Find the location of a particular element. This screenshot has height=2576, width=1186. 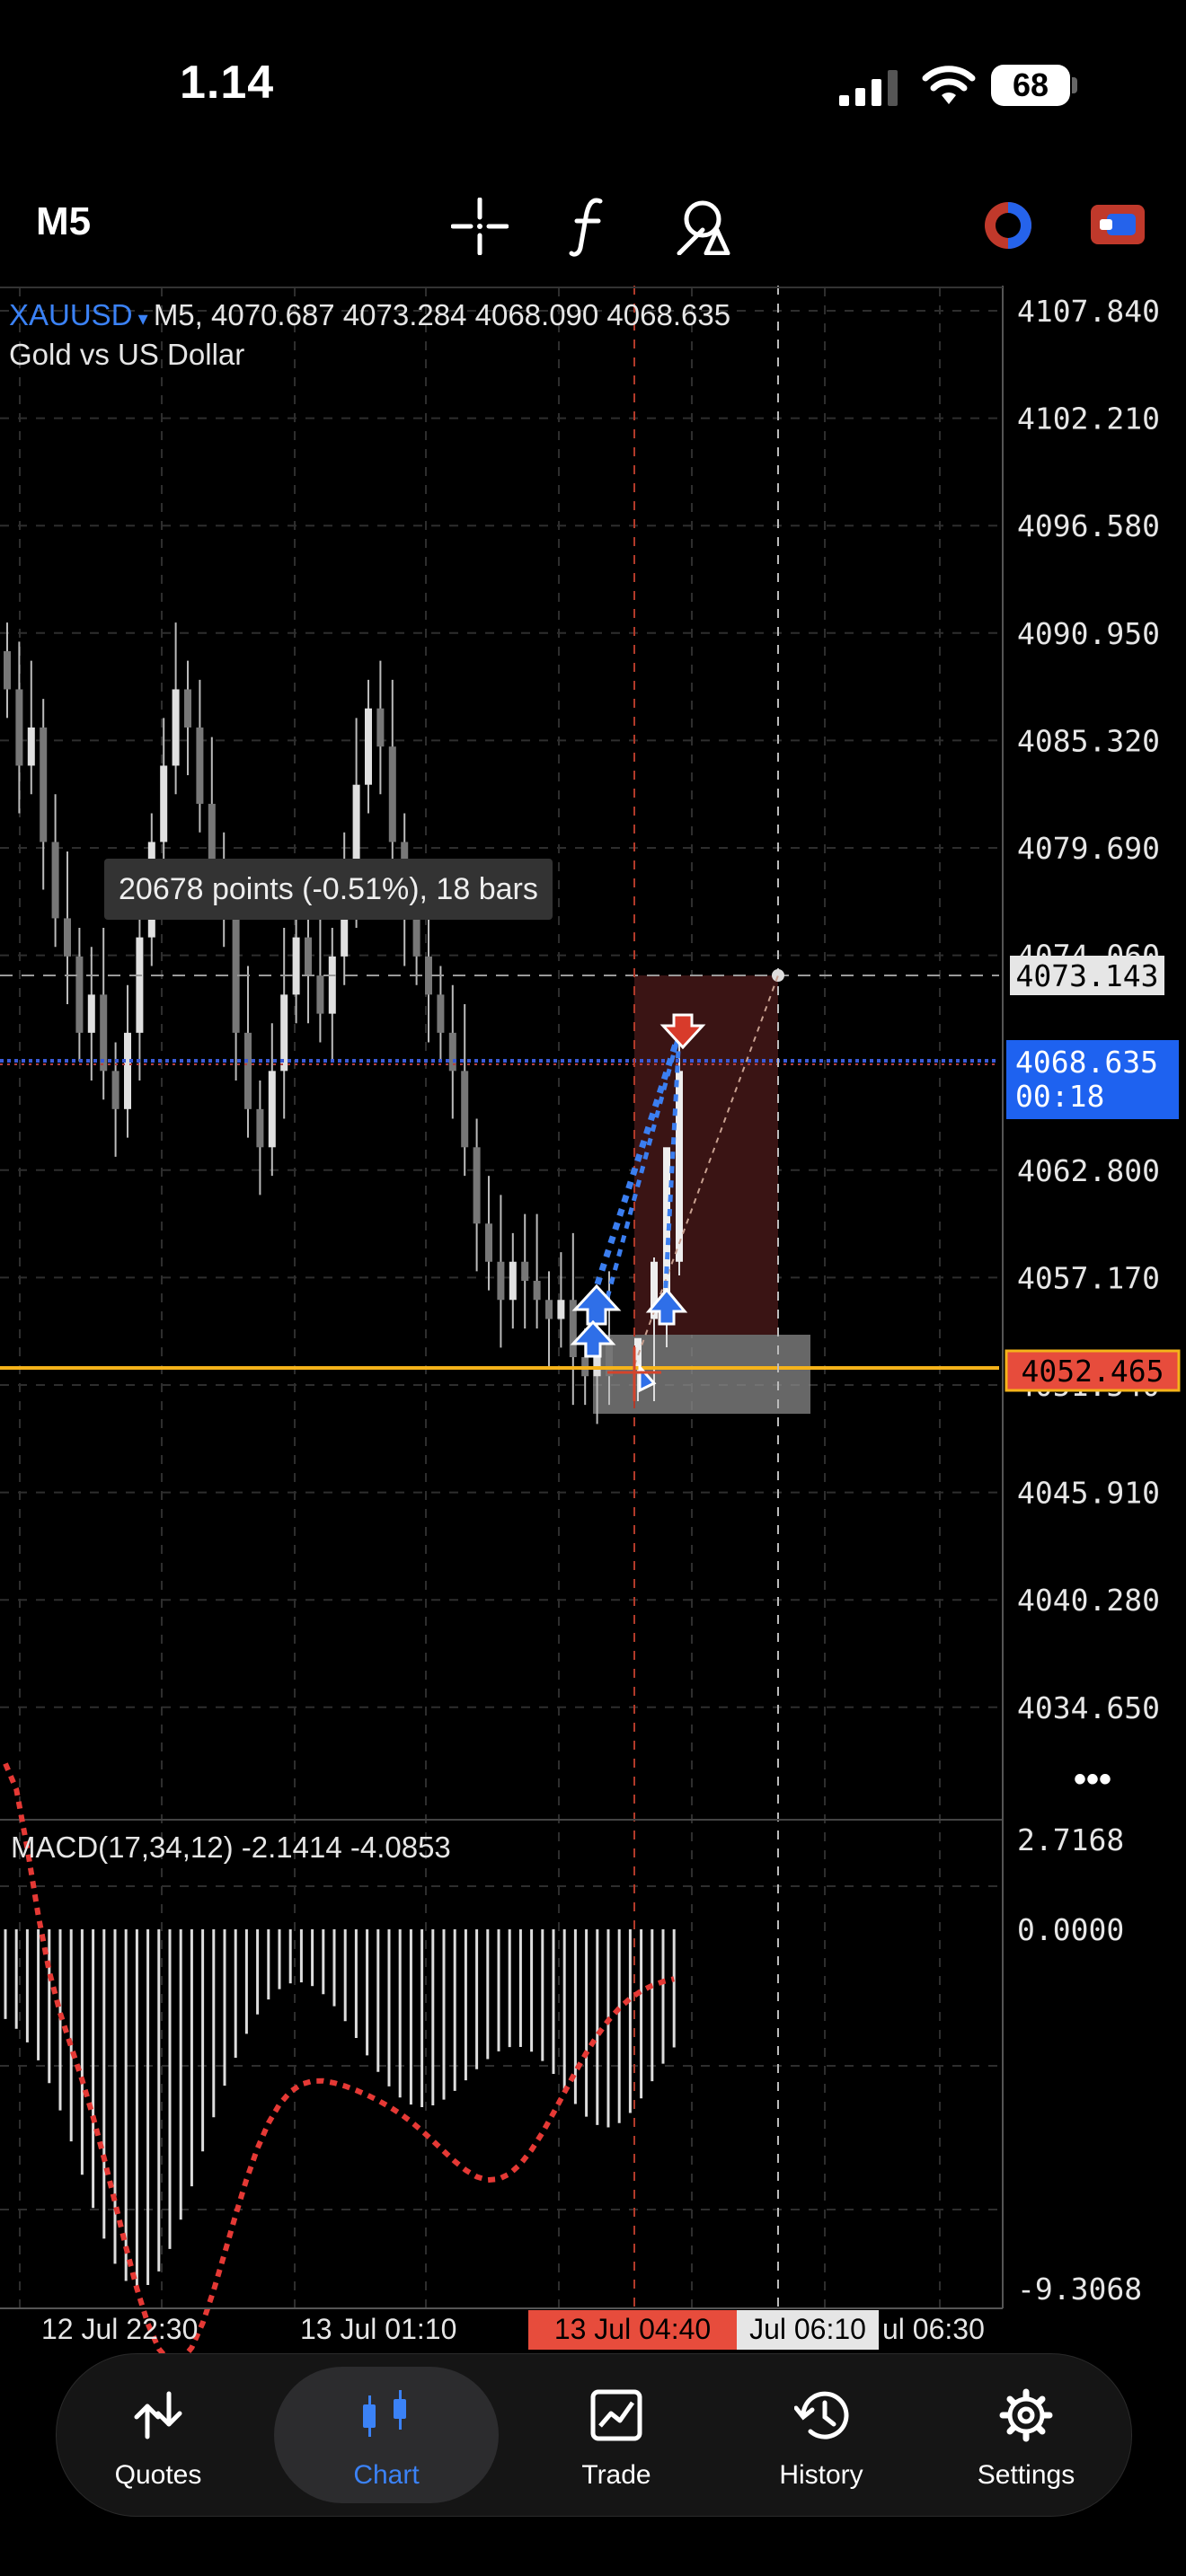

more-options-button: ••• is located at coordinates (1092, 1779).